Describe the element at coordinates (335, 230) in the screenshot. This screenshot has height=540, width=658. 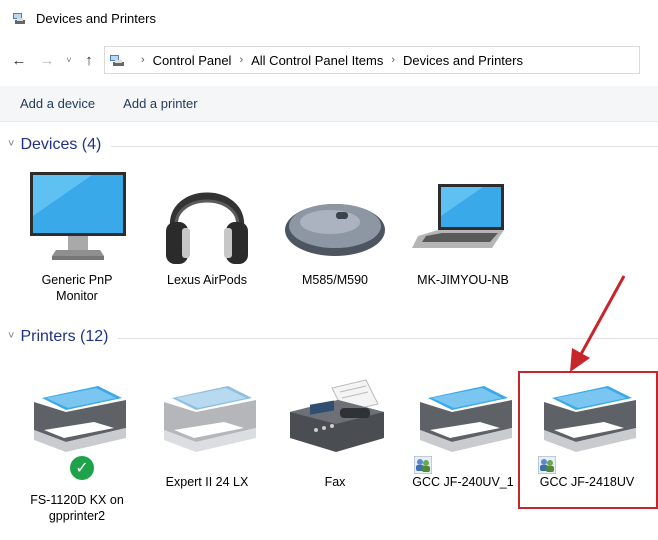
I see `mouse-icon` at that location.